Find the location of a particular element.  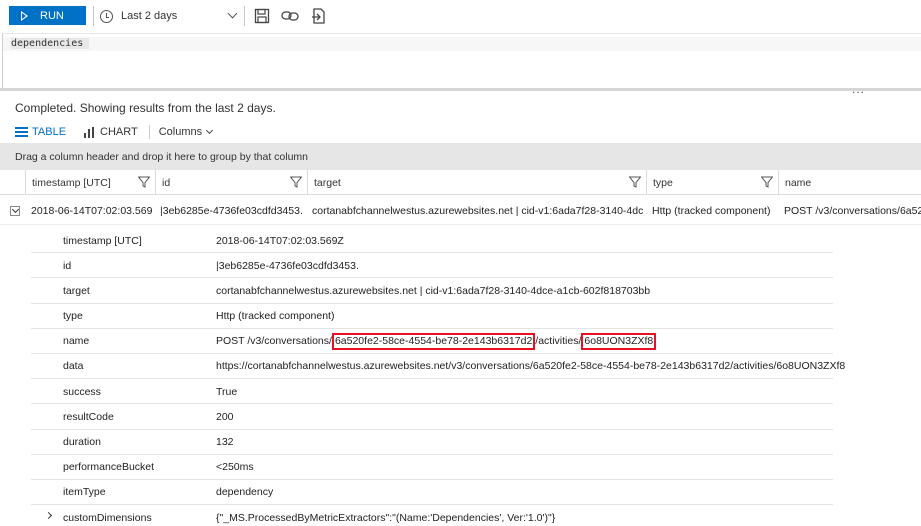

results-view-bar: TABLE CHART Columns is located at coordinates (122, 132).